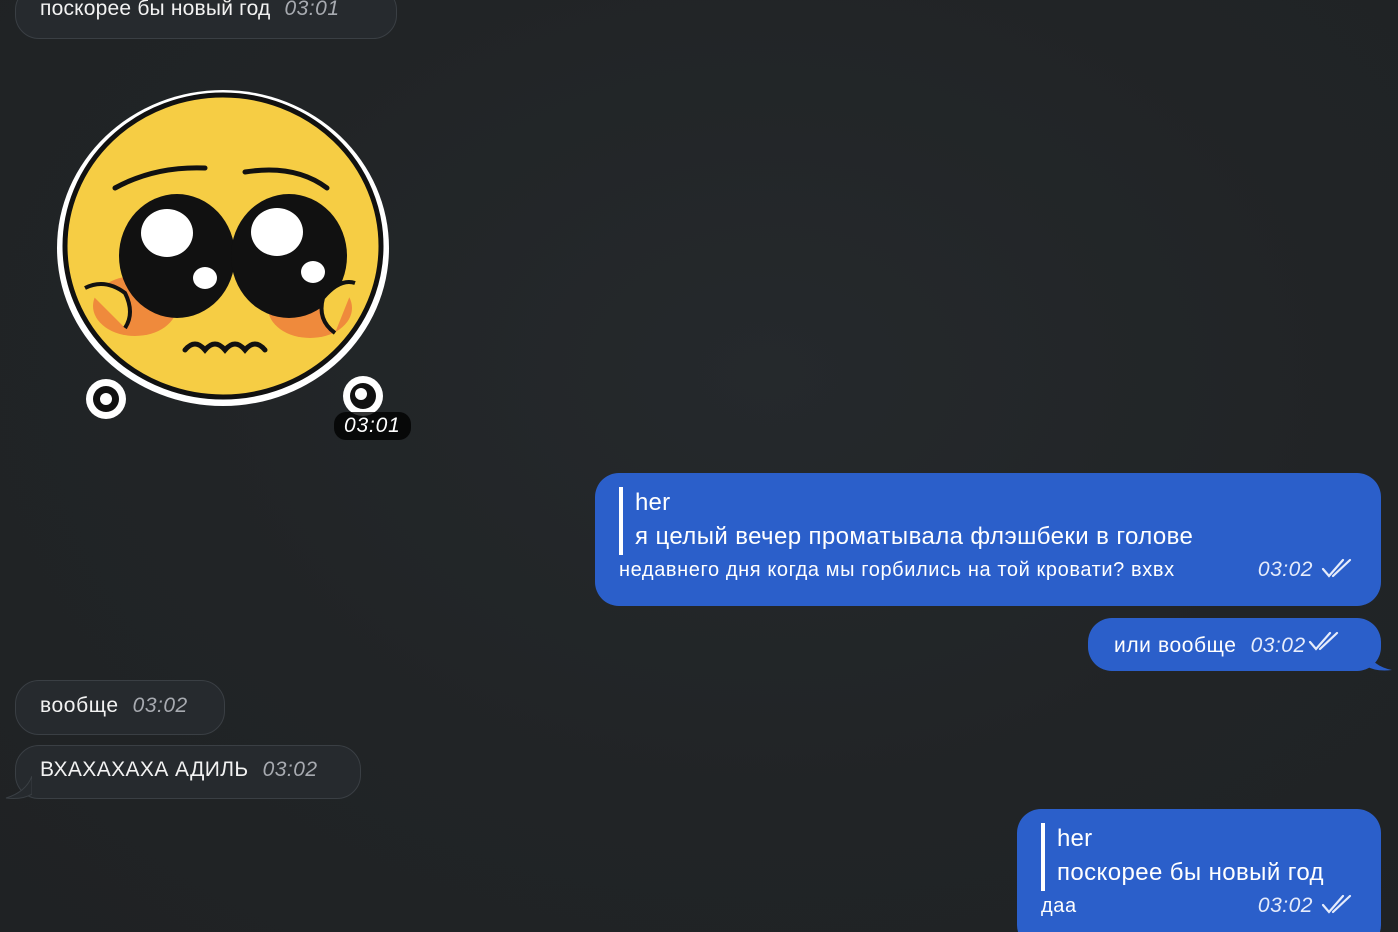 The width and height of the screenshot is (1398, 932). Describe the element at coordinates (120, 707) in the screenshot. I see `message-bubble-incoming: вообще 03:02` at that location.